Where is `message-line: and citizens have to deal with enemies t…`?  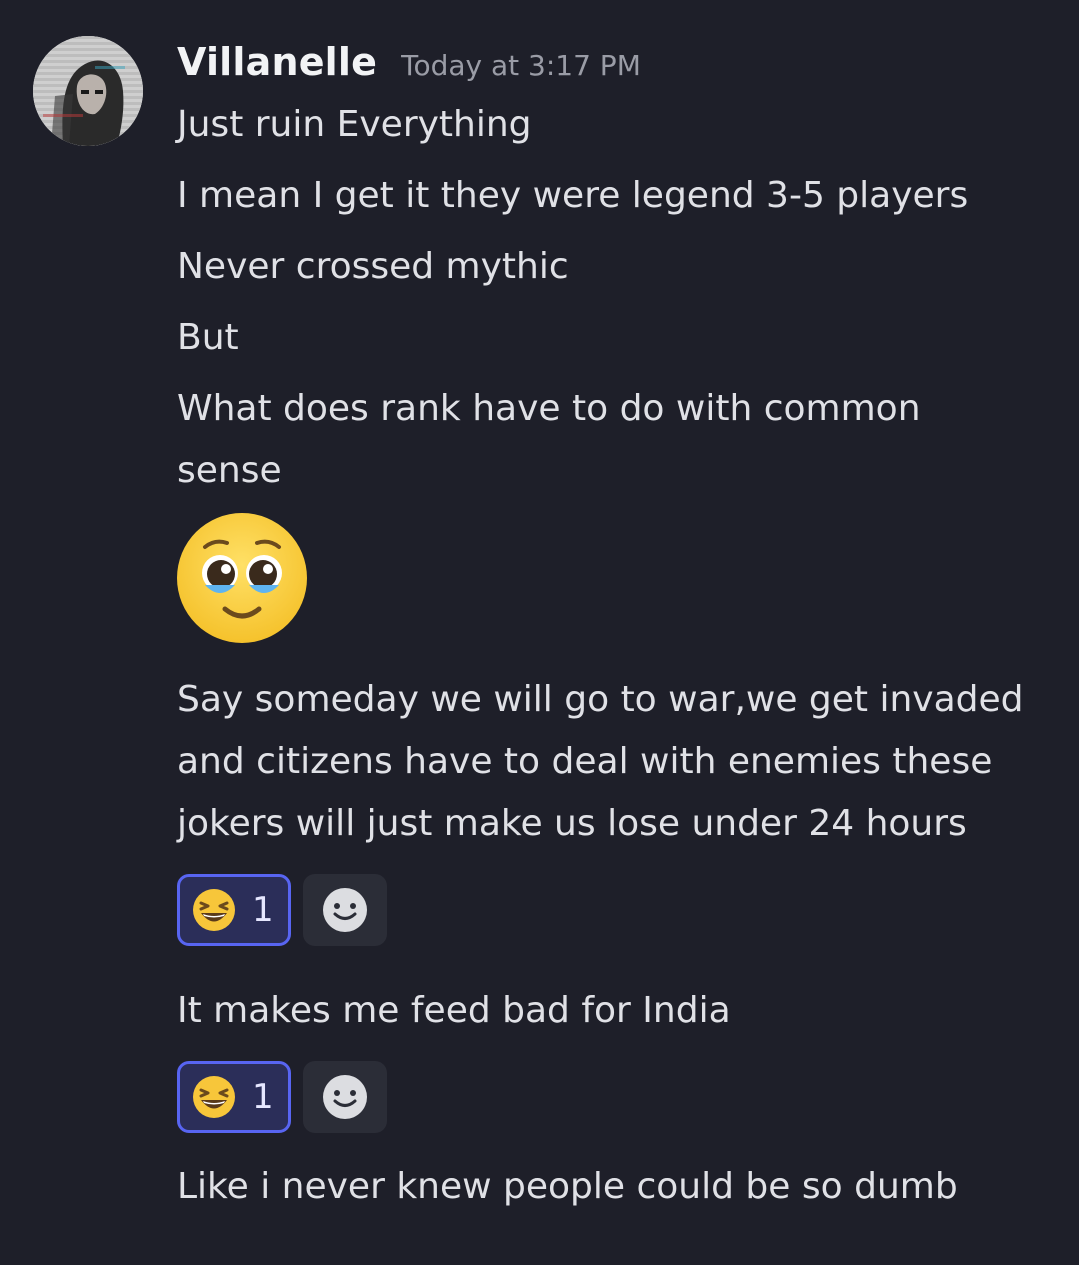
message-line: and citizens have to deal with enemies t… is located at coordinates (585, 761).